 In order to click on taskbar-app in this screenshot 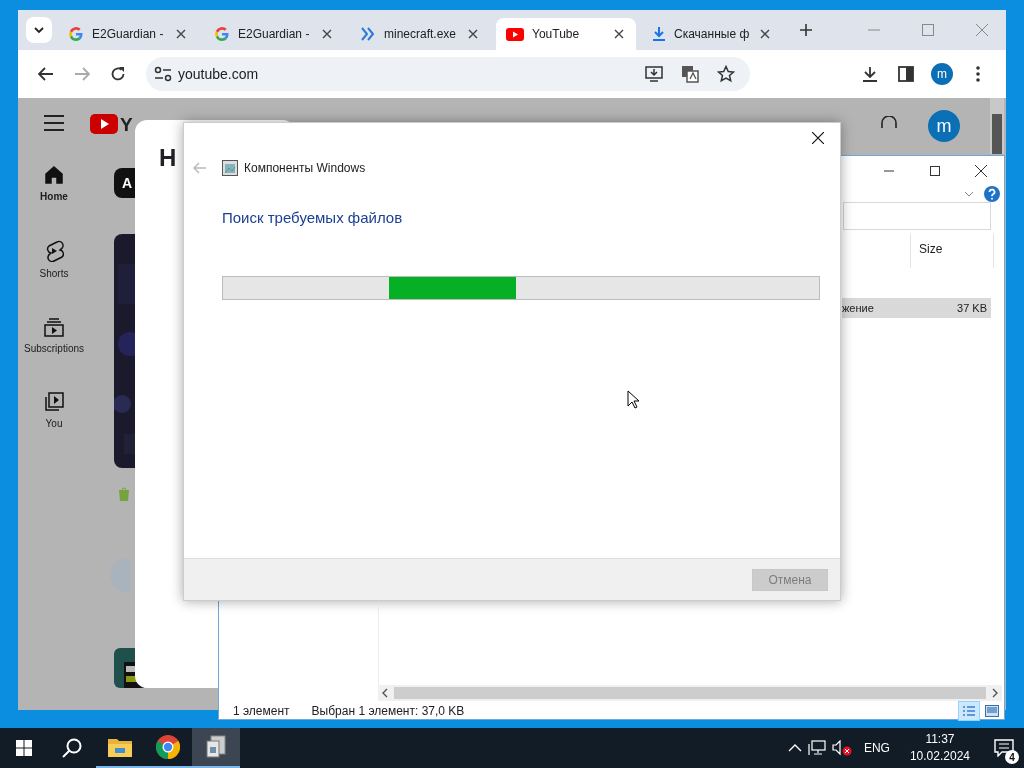, I will do `click(216, 748)`.